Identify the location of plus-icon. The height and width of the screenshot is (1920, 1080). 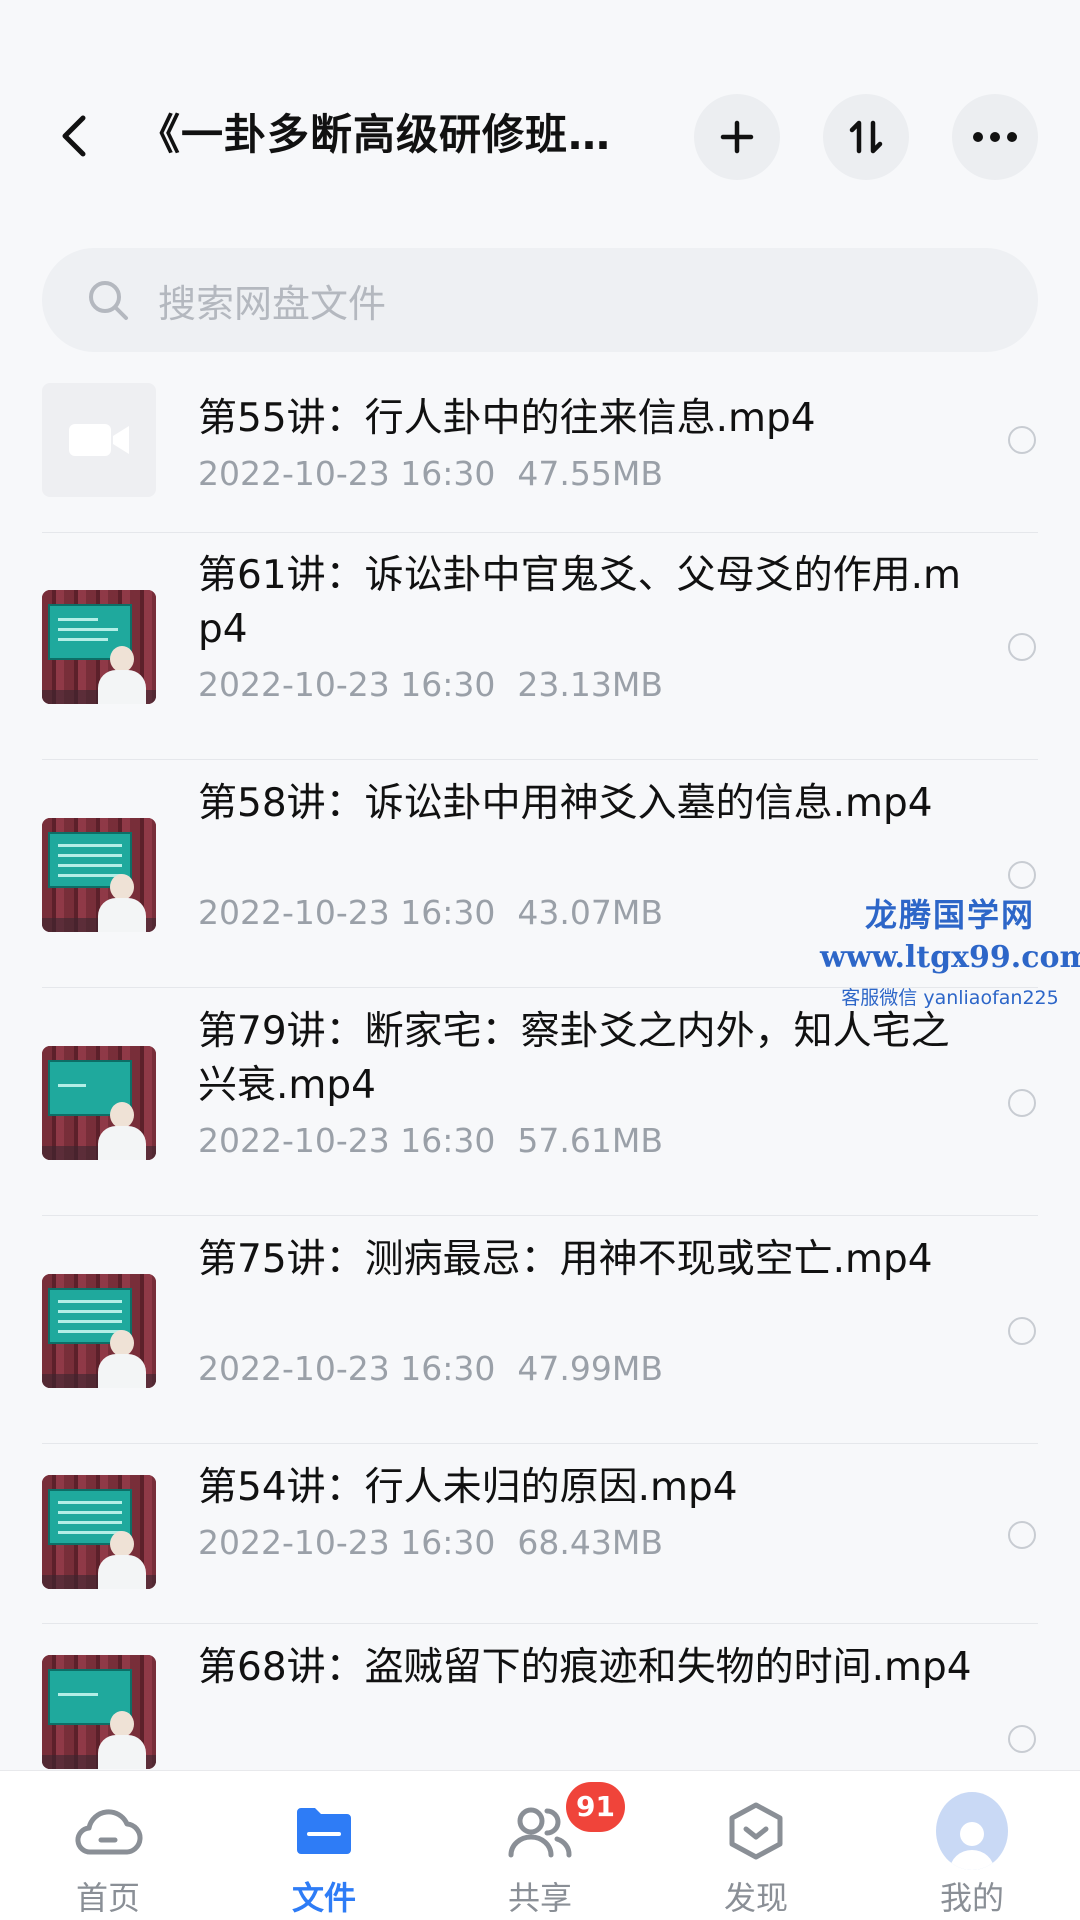
(737, 137).